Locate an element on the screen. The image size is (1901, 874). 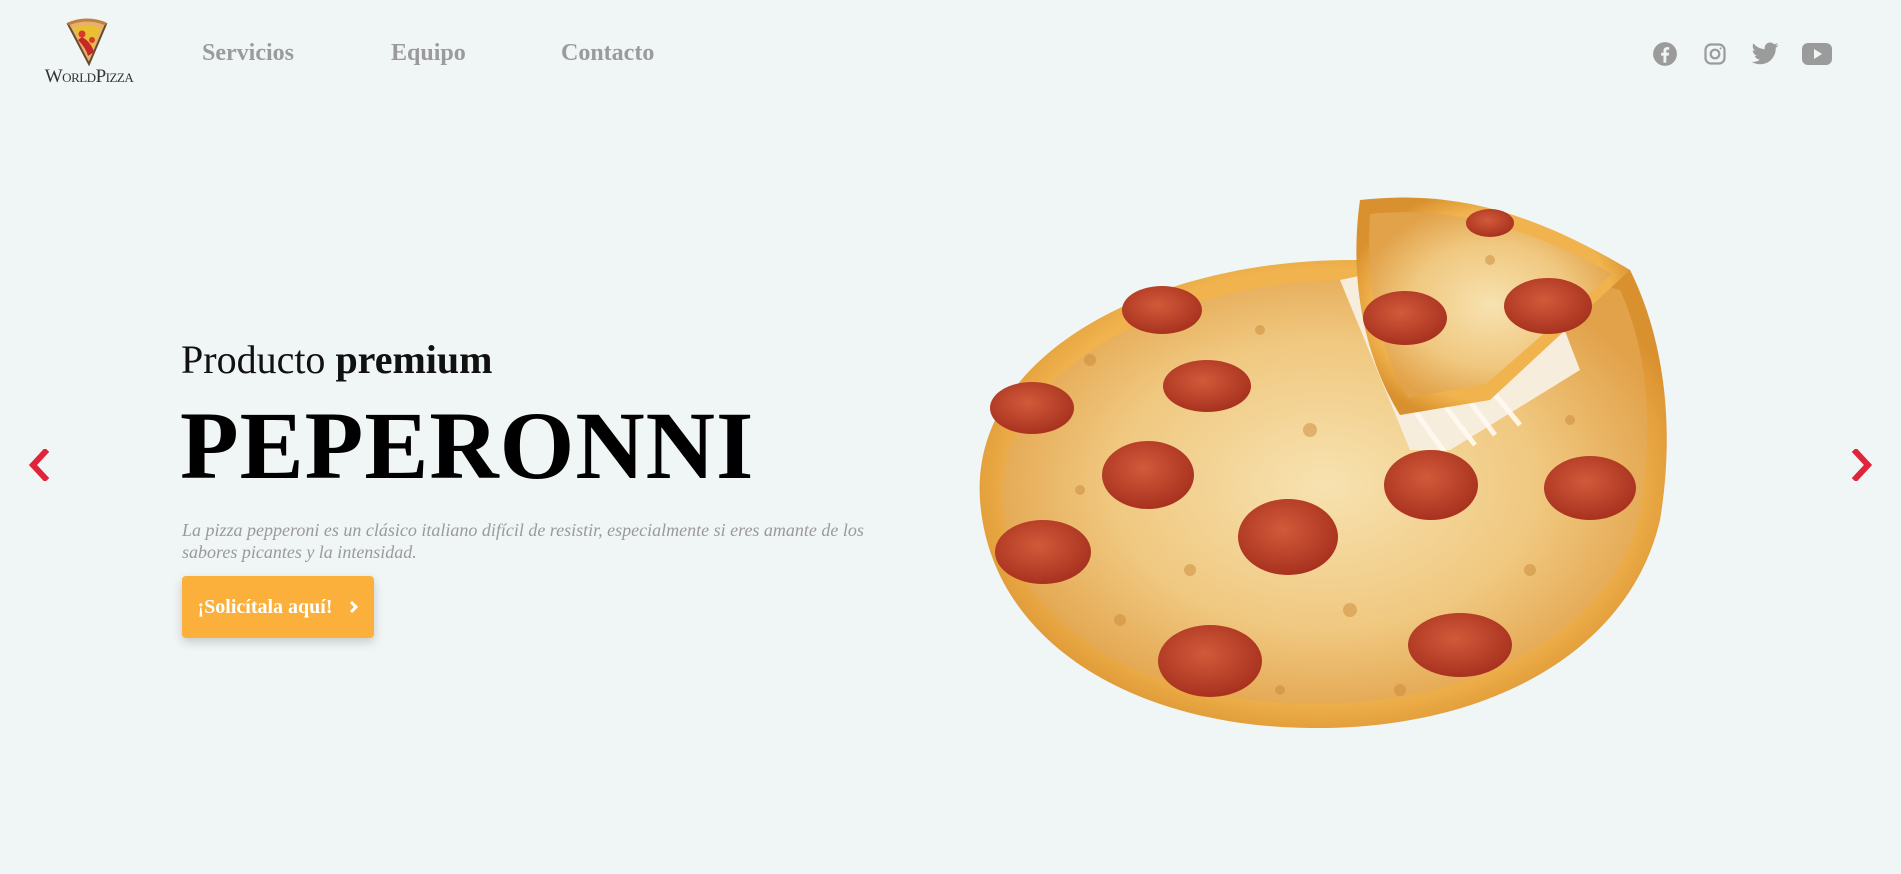
pizza-slice-logo-icon is located at coordinates (87, 42).